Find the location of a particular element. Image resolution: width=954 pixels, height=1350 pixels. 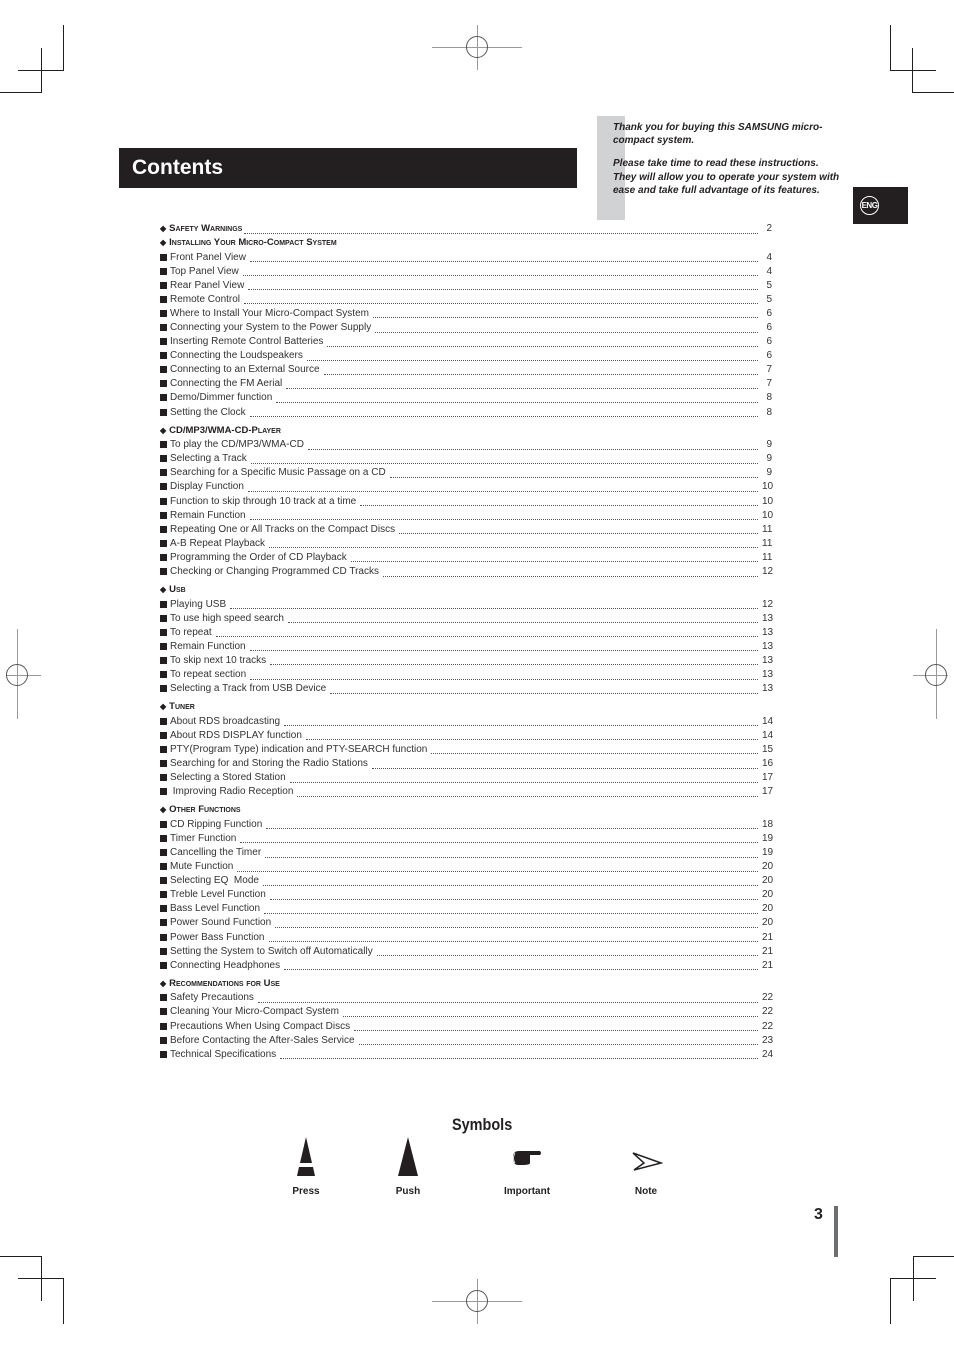

toc-entry: To repeat 13 is located at coordinates (466, 632).